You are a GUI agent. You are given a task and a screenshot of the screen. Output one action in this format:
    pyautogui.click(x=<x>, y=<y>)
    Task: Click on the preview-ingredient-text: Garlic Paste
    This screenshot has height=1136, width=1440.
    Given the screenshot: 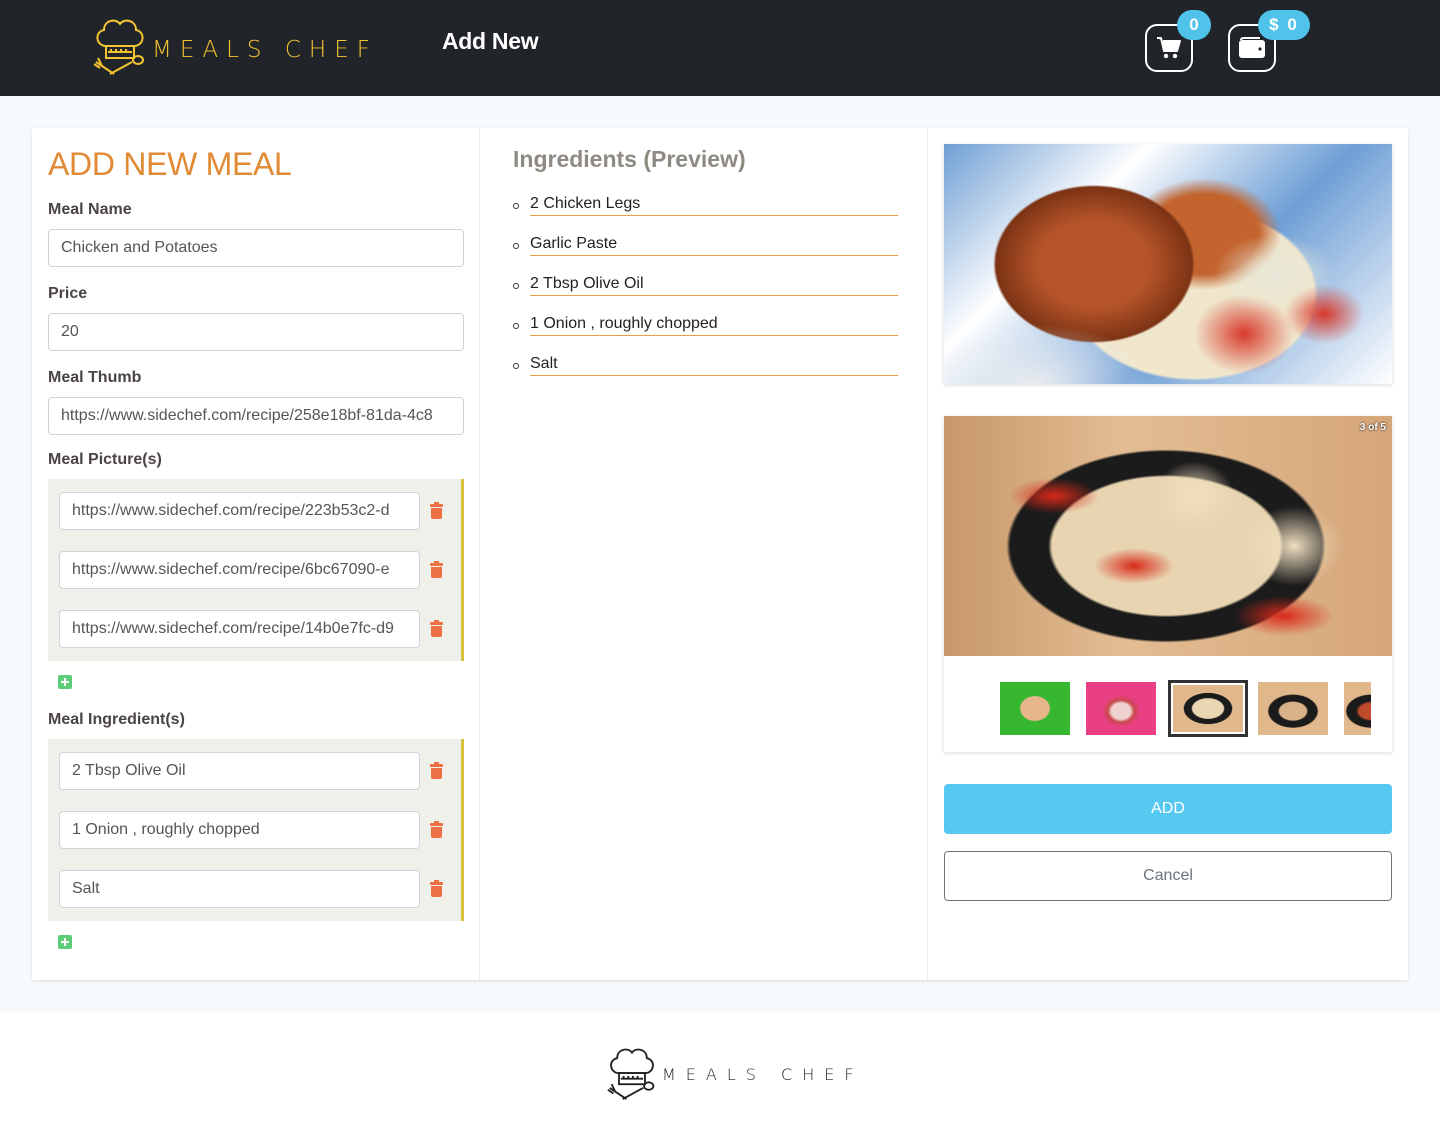 What is the action you would take?
    pyautogui.click(x=714, y=245)
    